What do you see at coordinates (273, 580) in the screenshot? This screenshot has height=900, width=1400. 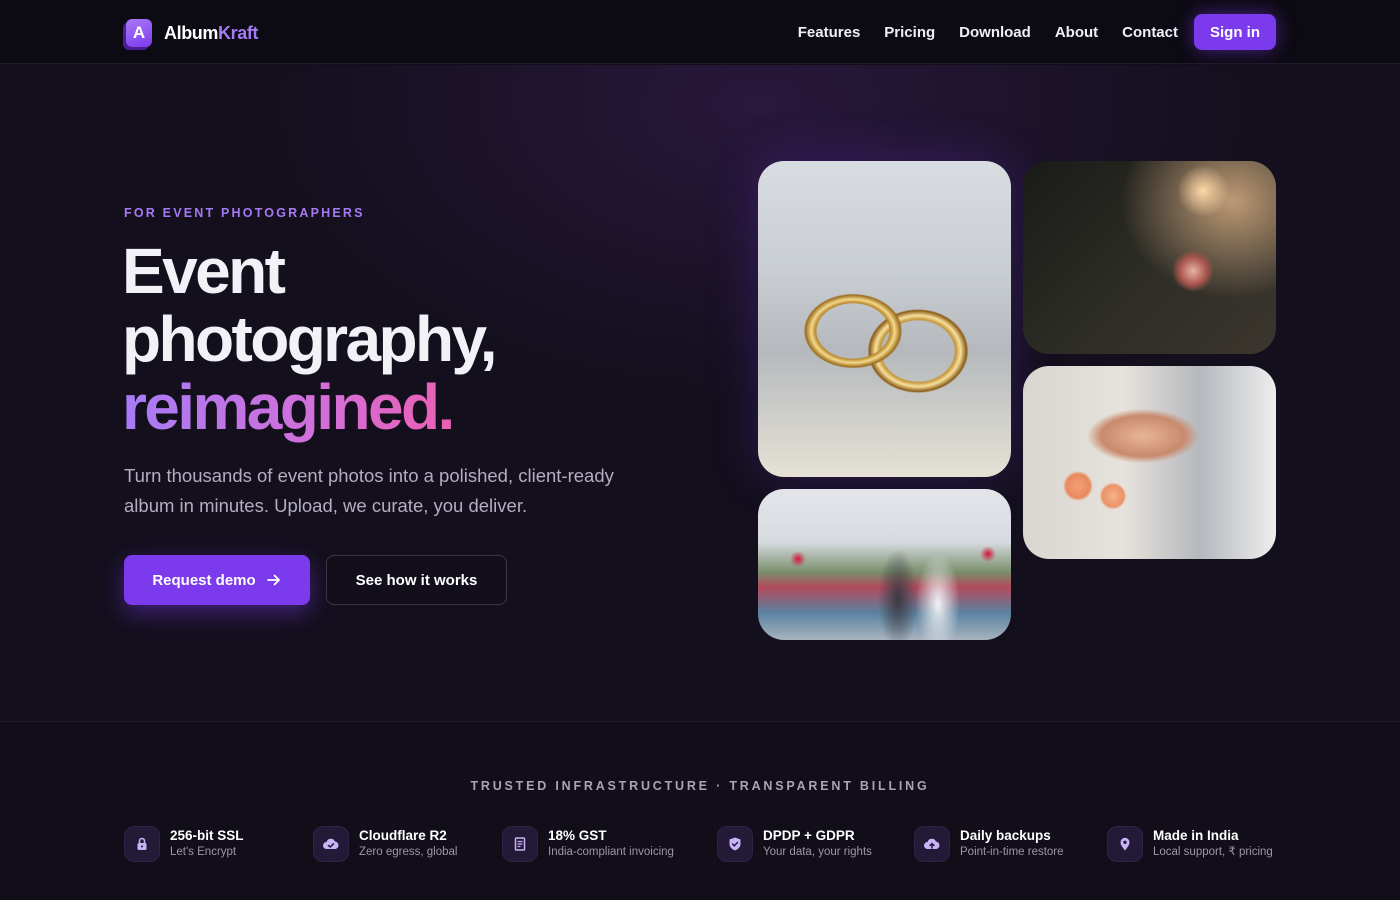 I see `arrow-right-icon` at bounding box center [273, 580].